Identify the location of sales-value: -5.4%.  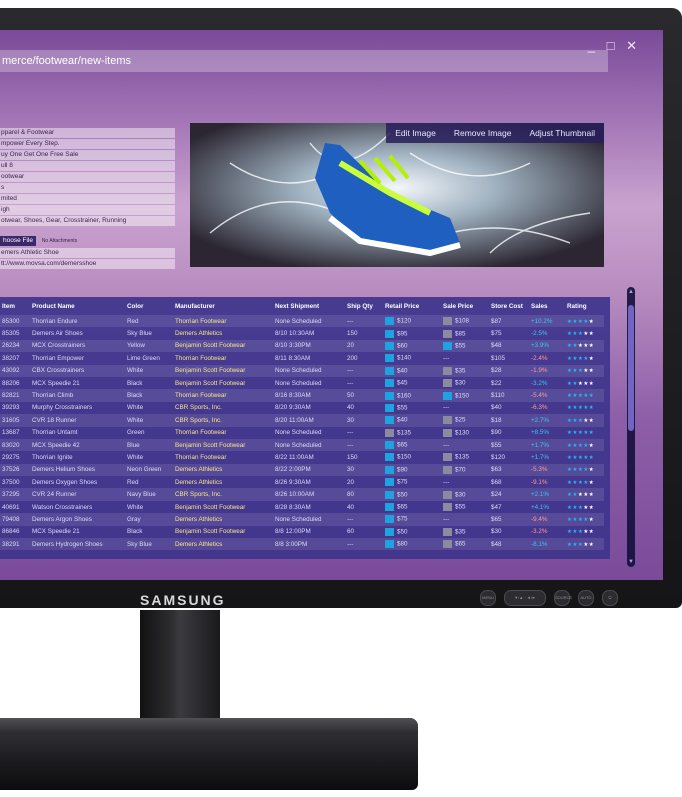
(539, 396).